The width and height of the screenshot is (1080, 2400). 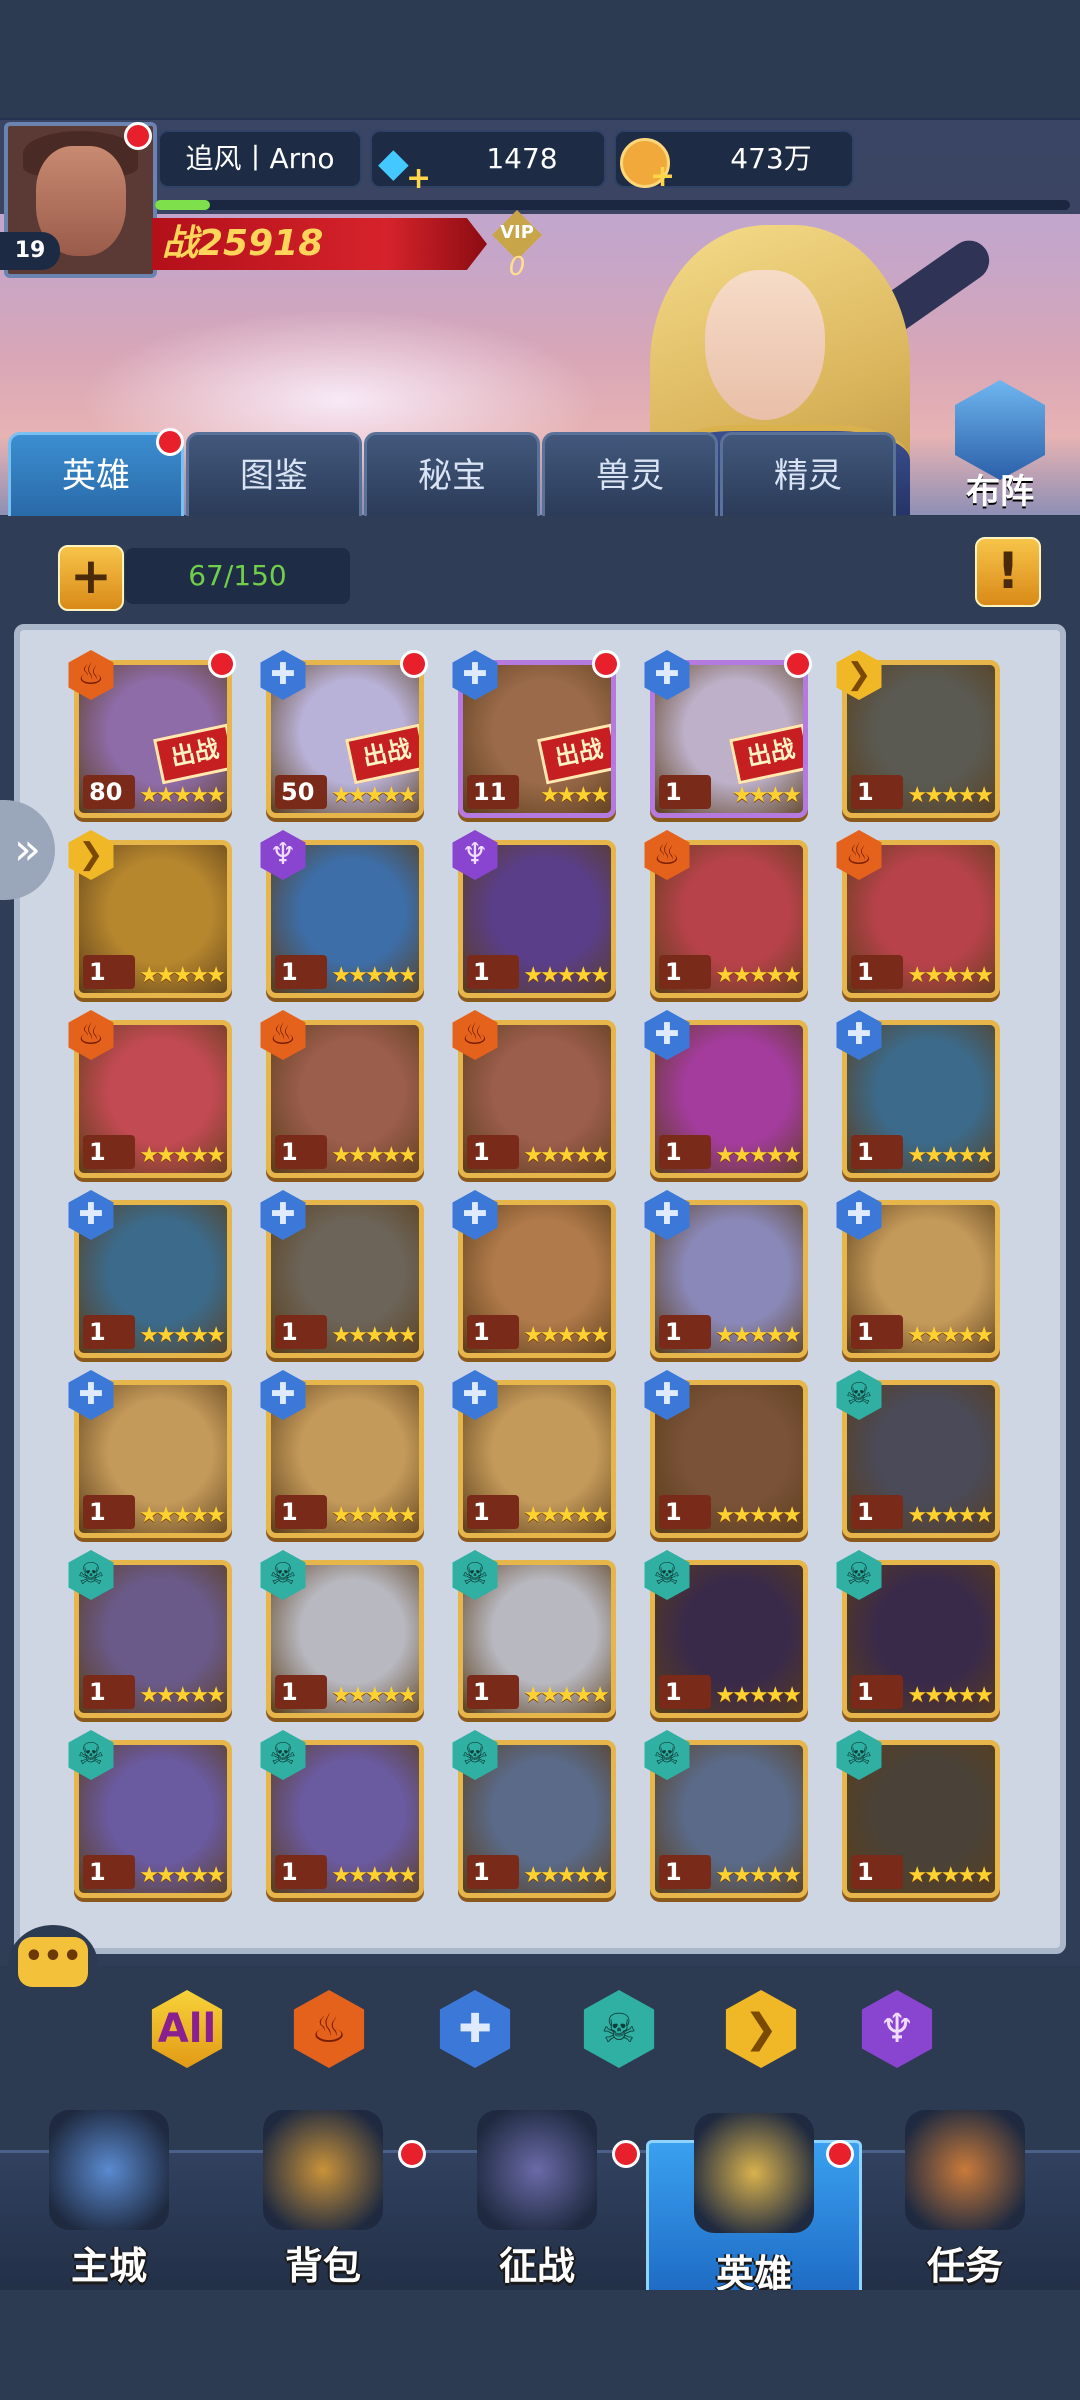 I want to click on player-name: 追风丨Arno, so click(x=260, y=159).